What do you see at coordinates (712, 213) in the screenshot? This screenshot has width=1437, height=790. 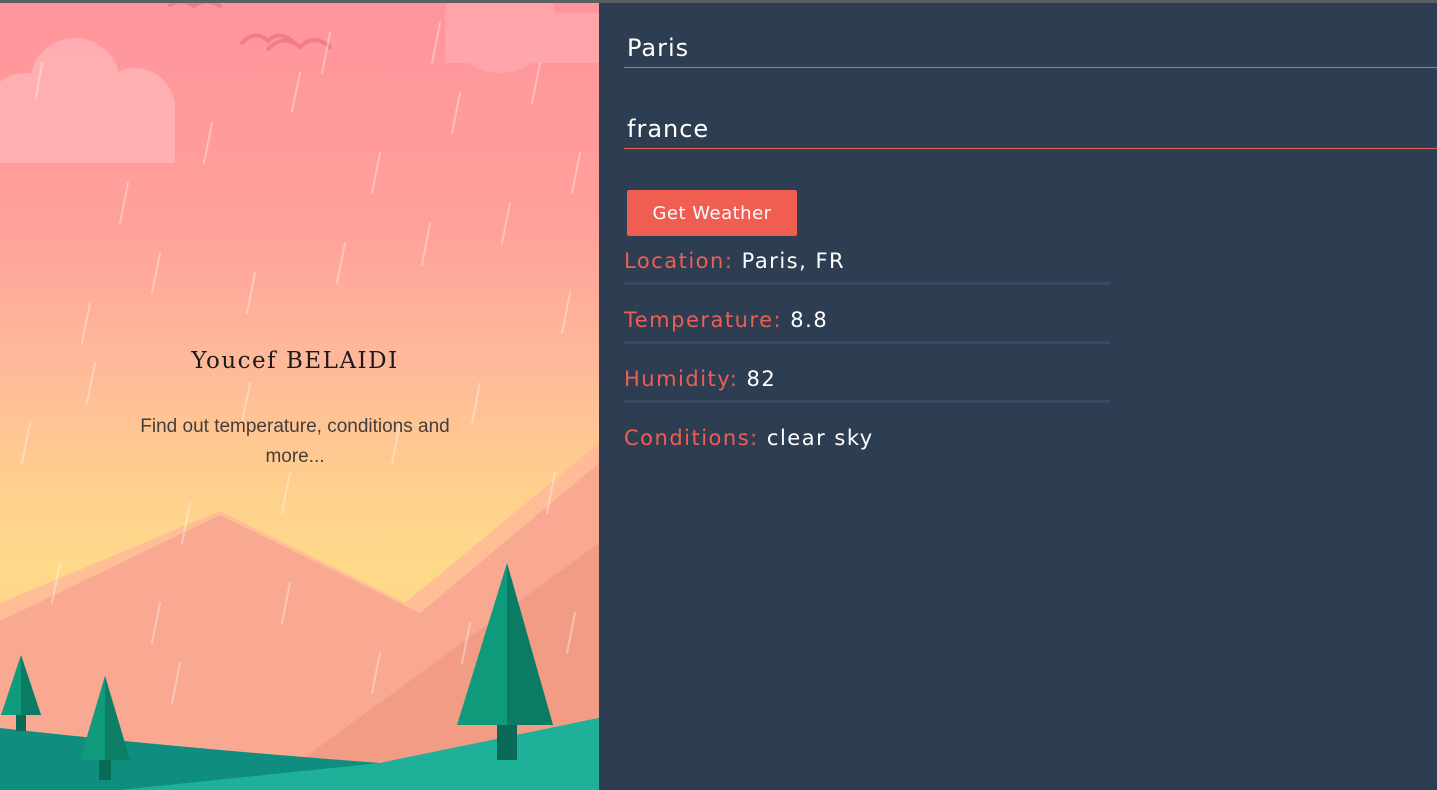 I see `get-weather-button: Get Weather` at bounding box center [712, 213].